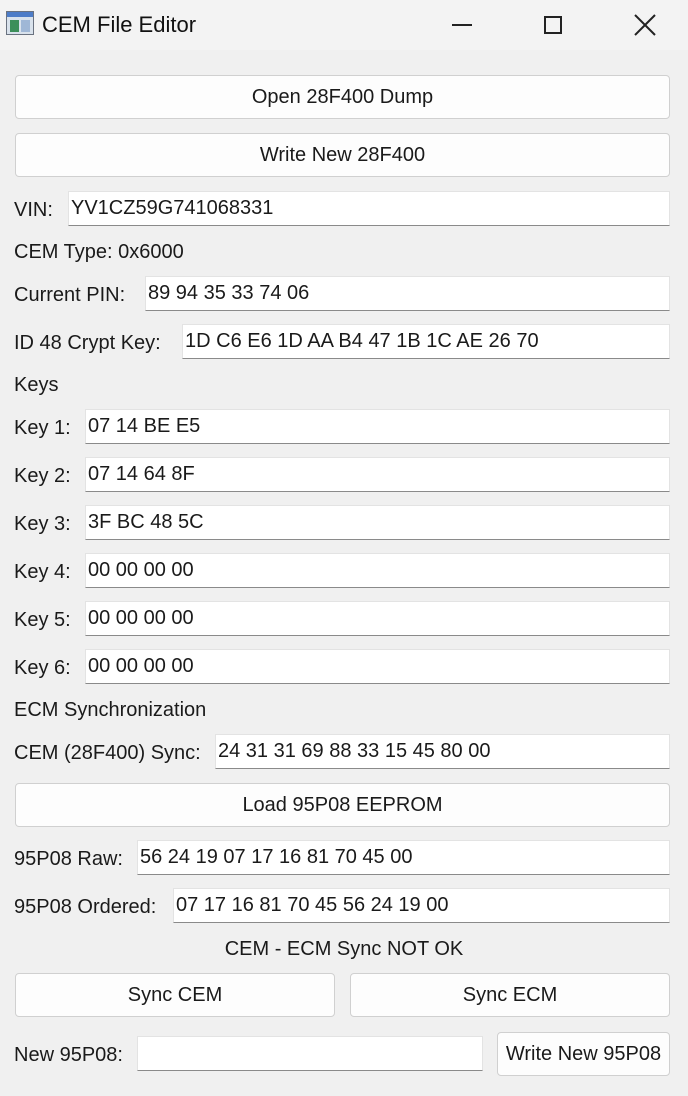 Image resolution: width=688 pixels, height=1096 pixels. Describe the element at coordinates (42, 572) in the screenshot. I see `key-4-label: Key 4:` at that location.